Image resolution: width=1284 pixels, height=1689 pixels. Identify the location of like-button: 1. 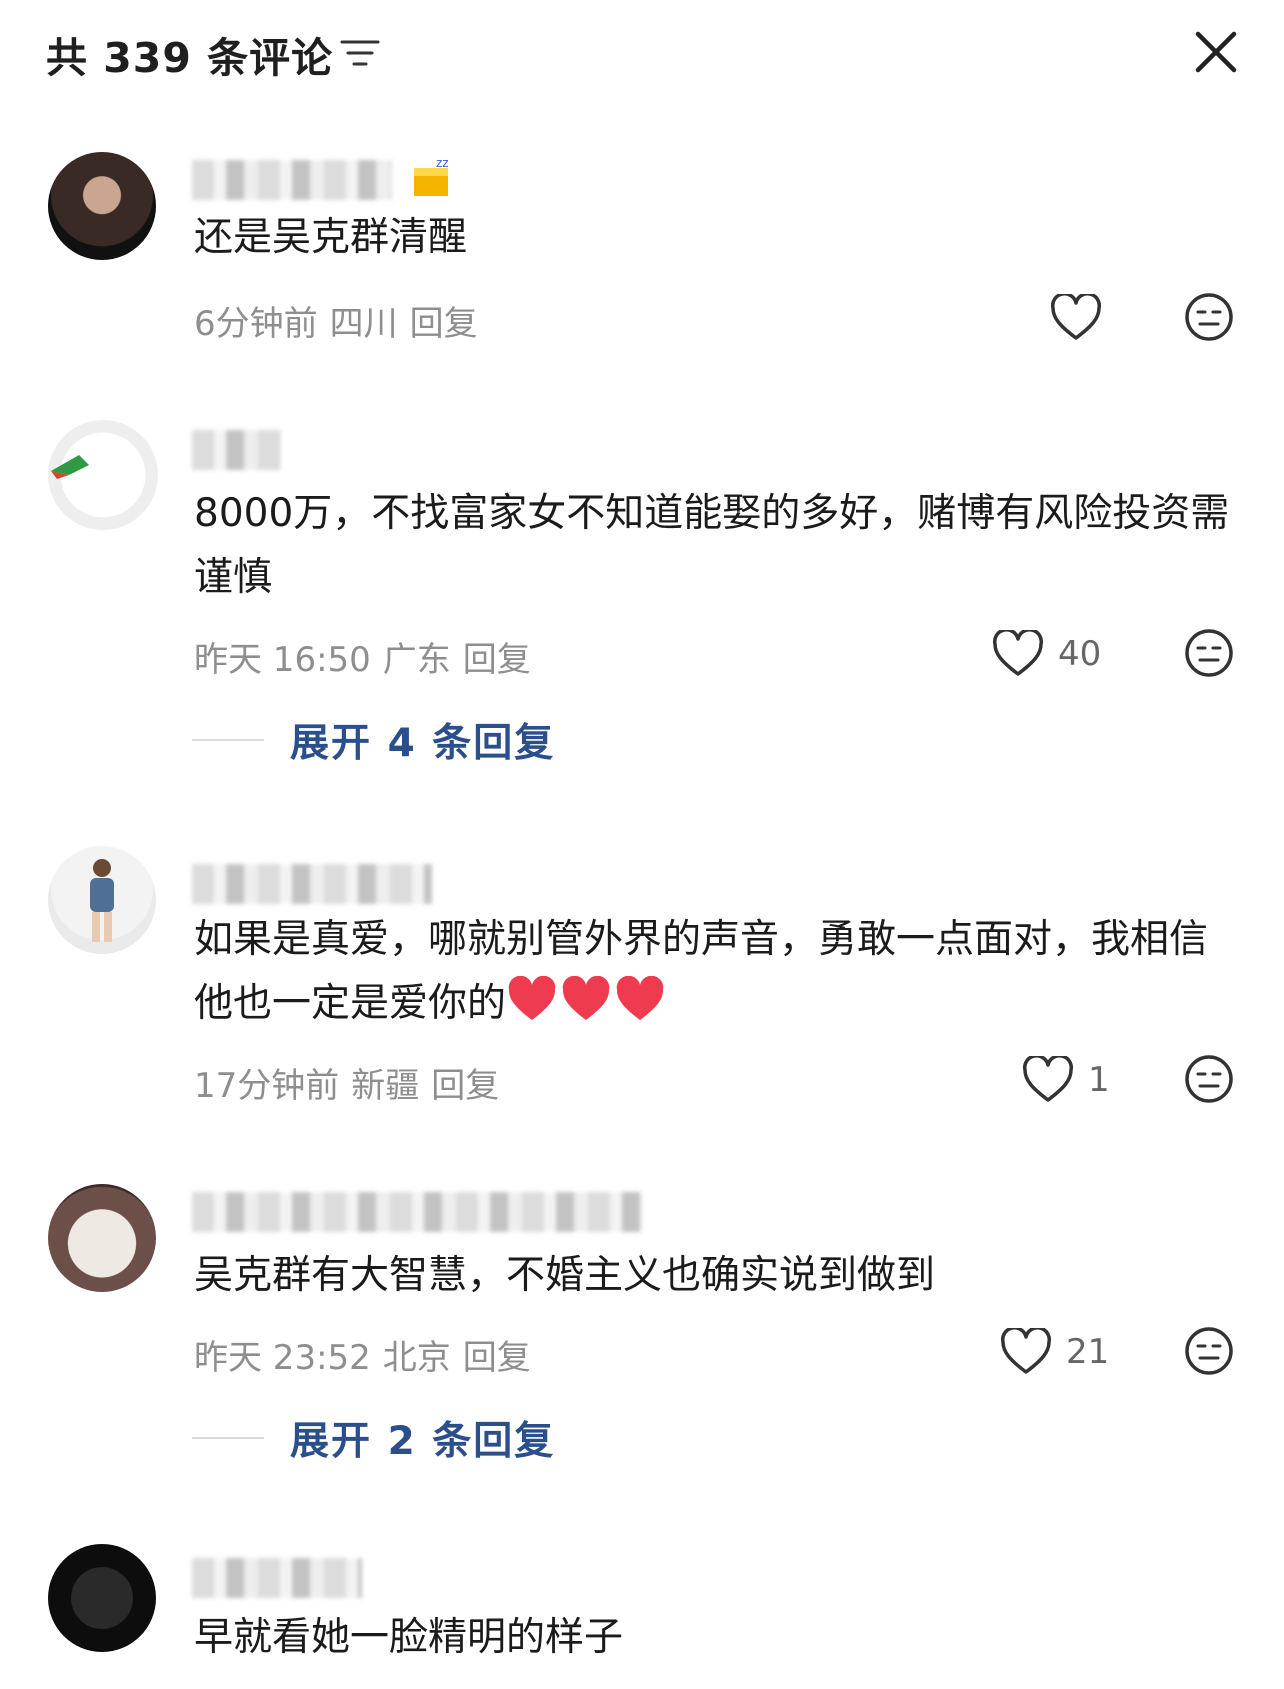
(1066, 1080).